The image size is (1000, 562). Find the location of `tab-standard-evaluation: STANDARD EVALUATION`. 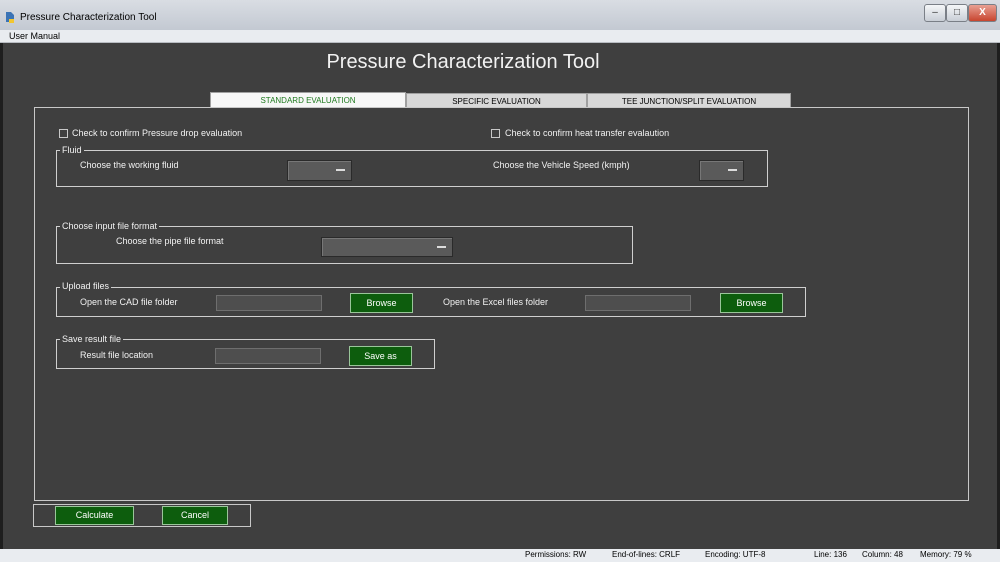

tab-standard-evaluation: STANDARD EVALUATION is located at coordinates (308, 100).